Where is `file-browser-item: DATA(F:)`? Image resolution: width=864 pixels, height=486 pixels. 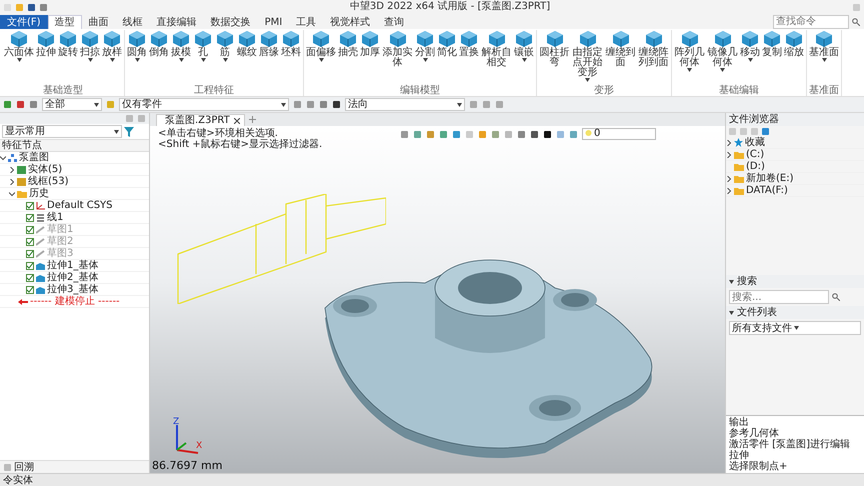
file-browser-item: DATA(F:) is located at coordinates (767, 190).